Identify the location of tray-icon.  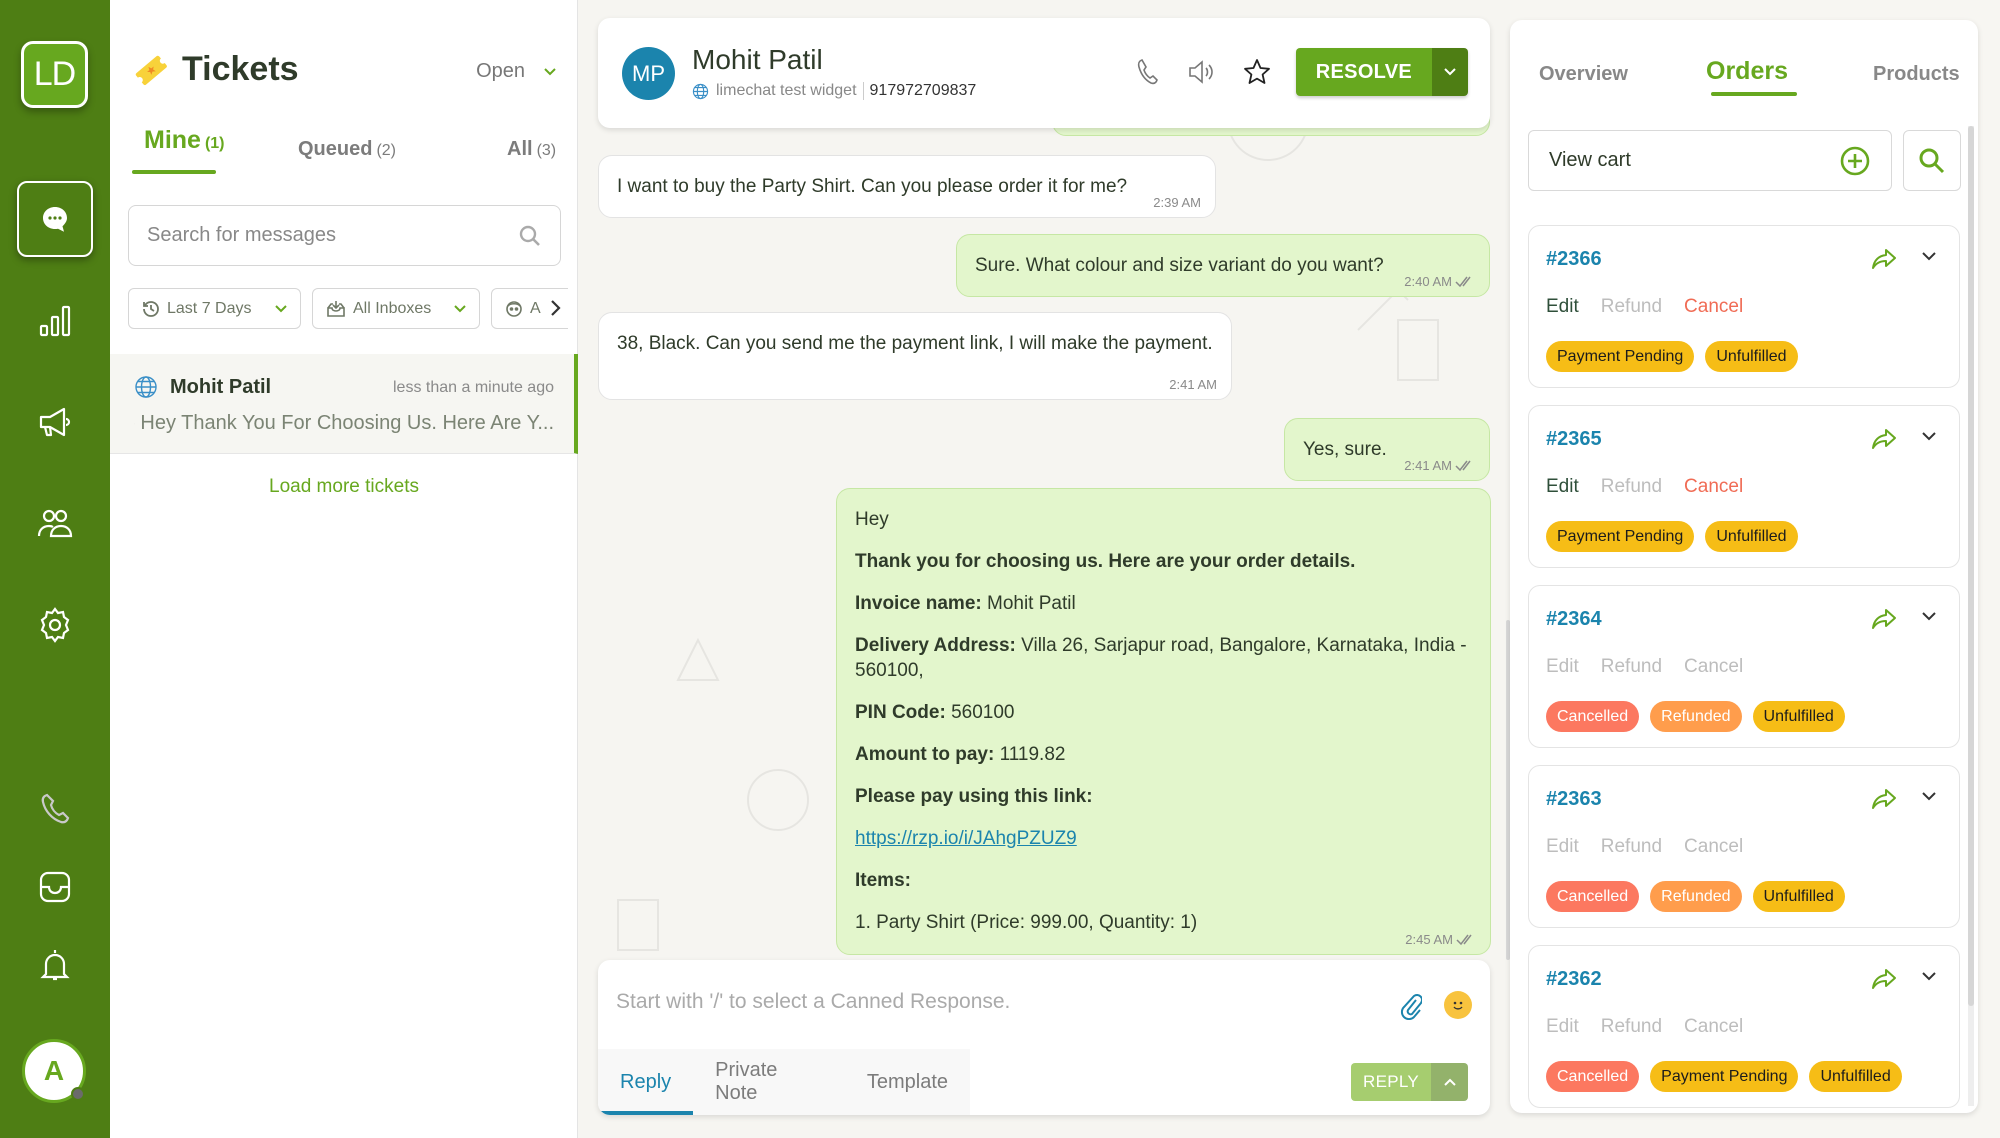
(55, 887).